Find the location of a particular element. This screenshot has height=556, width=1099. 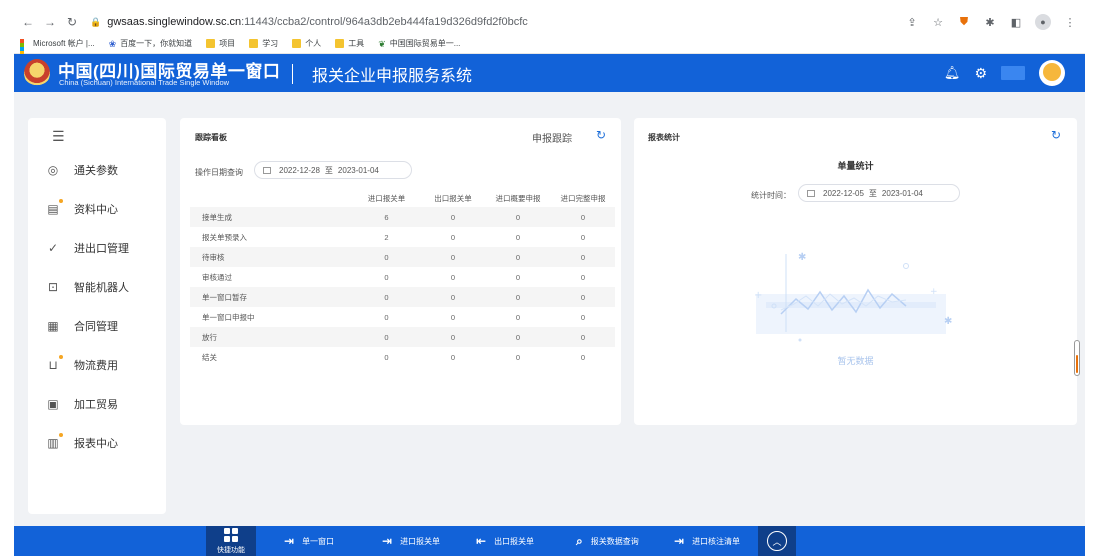

sidebar-item-processing-trade: ▣ 加工贸易 is located at coordinates (82, 404).